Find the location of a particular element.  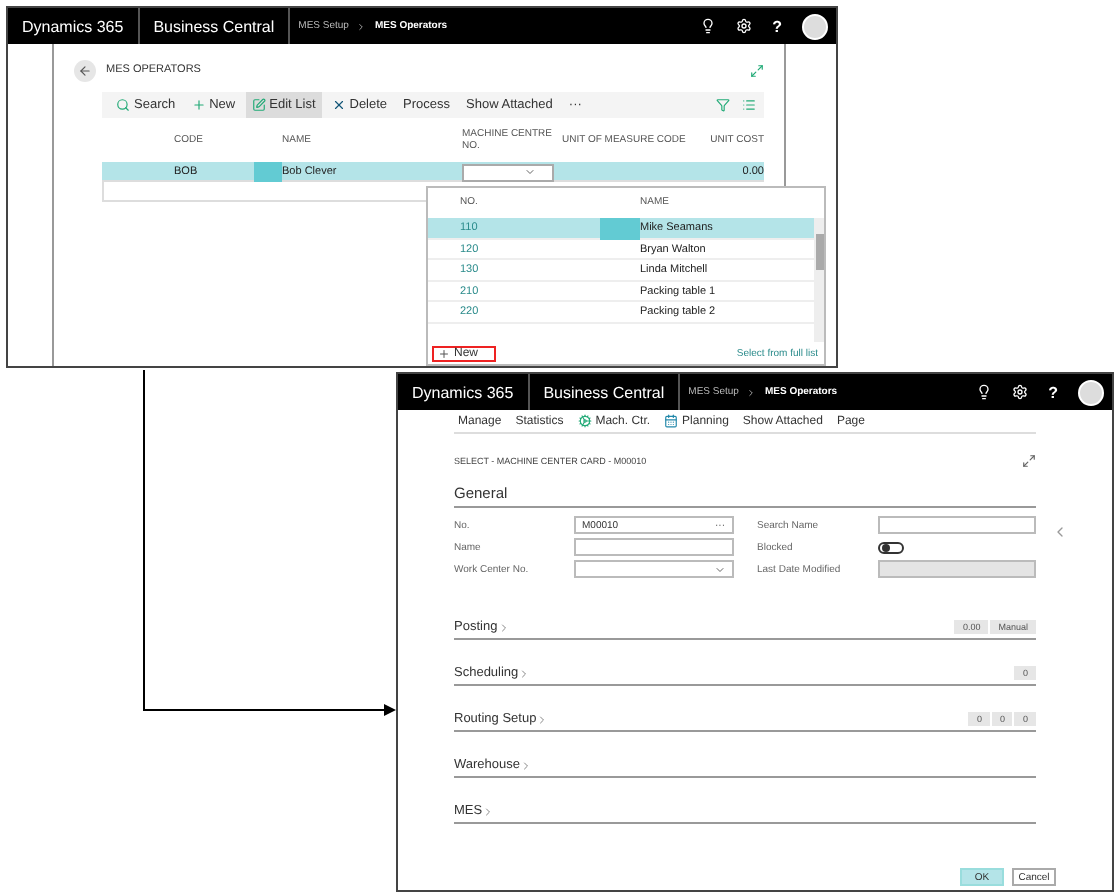

back-button is located at coordinates (85, 70).